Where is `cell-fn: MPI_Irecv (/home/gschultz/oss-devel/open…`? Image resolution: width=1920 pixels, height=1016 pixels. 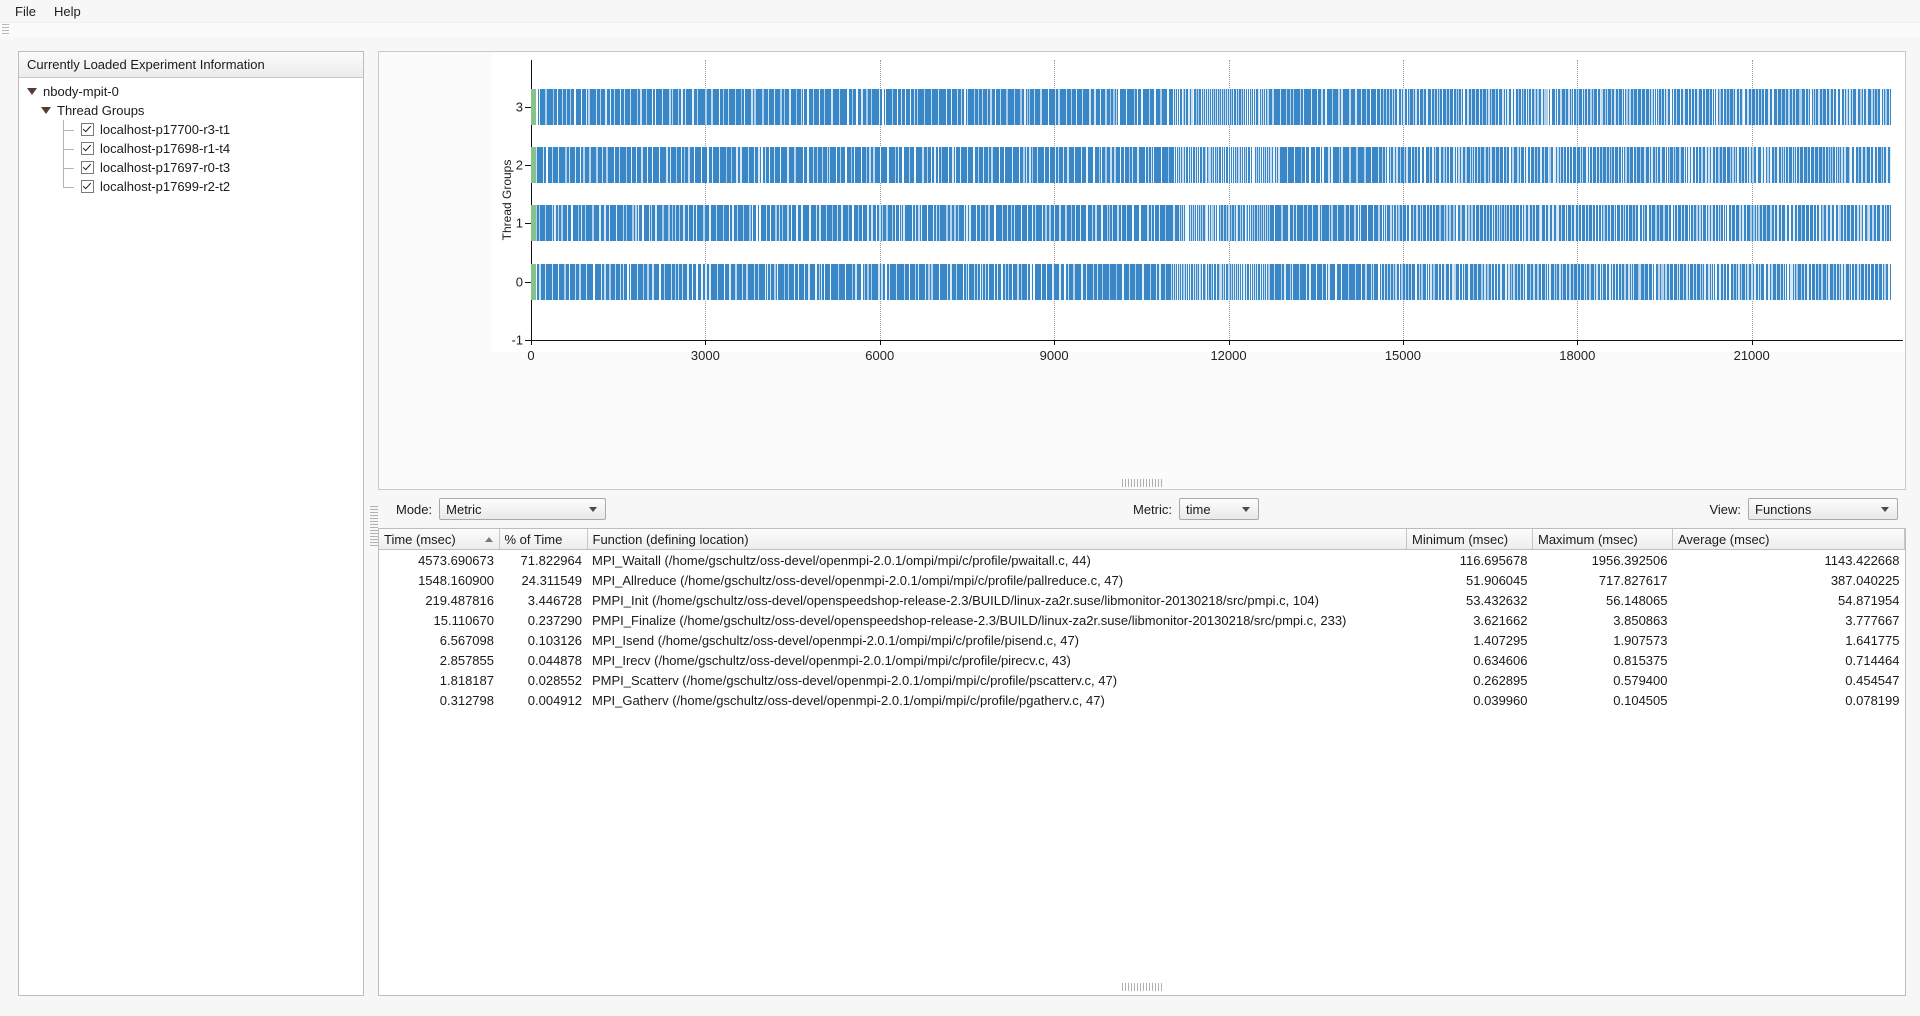
cell-fn: MPI_Irecv (/home/gschultz/oss-devel/open… is located at coordinates (831, 660).